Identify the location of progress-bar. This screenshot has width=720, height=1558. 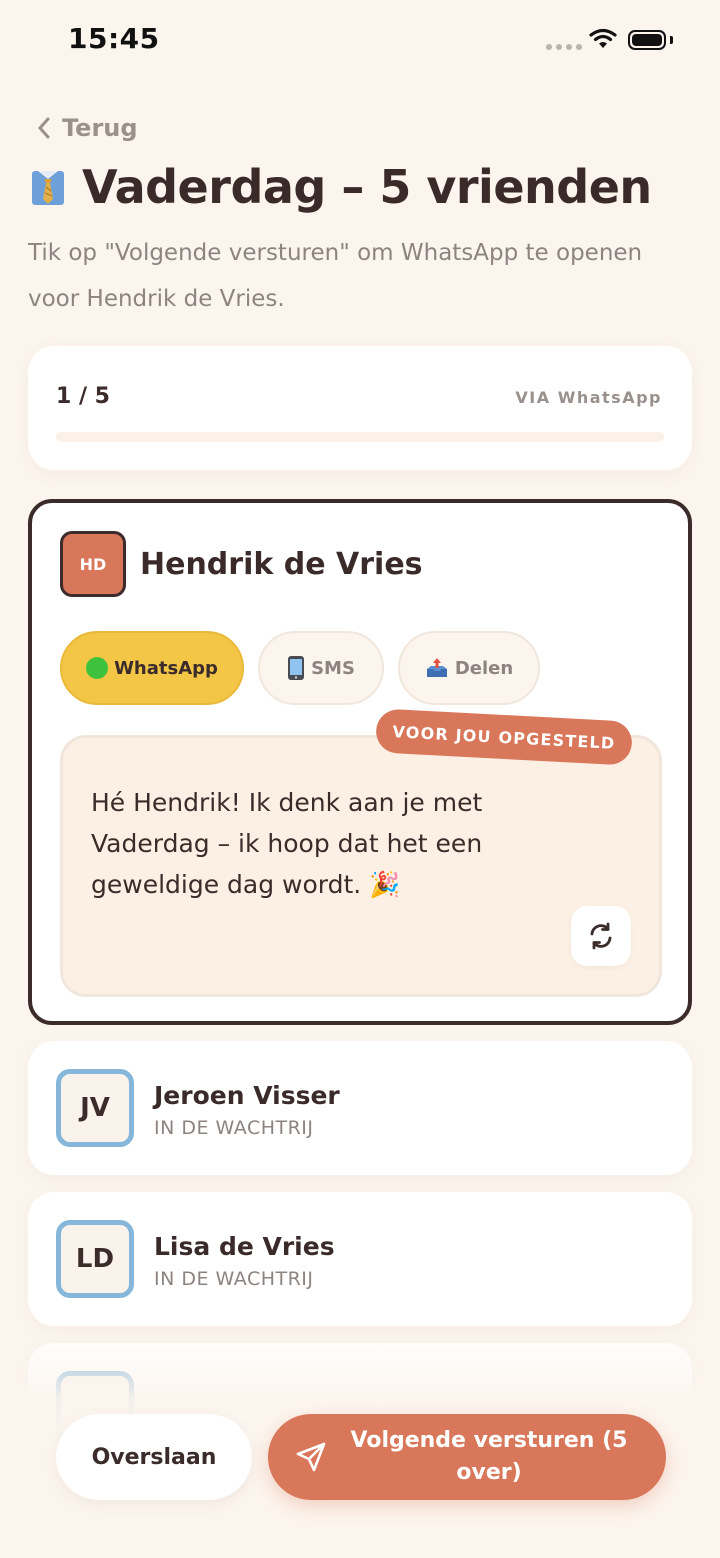
(360, 437).